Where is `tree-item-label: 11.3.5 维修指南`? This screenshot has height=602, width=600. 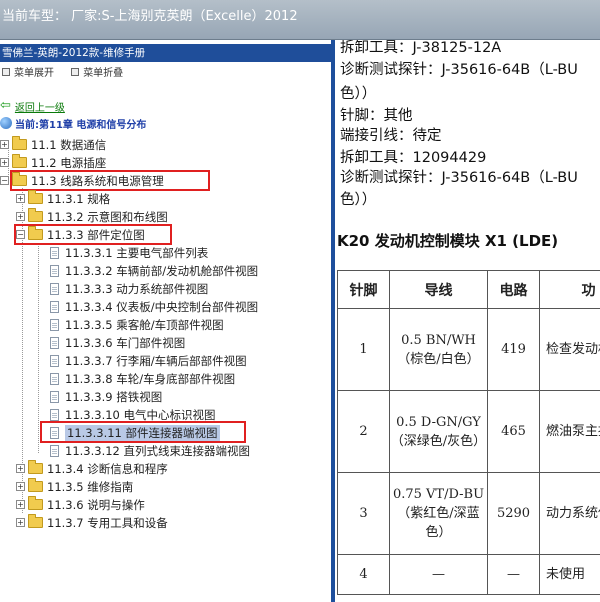
tree-item-label: 11.3.5 维修指南 is located at coordinates (90, 487).